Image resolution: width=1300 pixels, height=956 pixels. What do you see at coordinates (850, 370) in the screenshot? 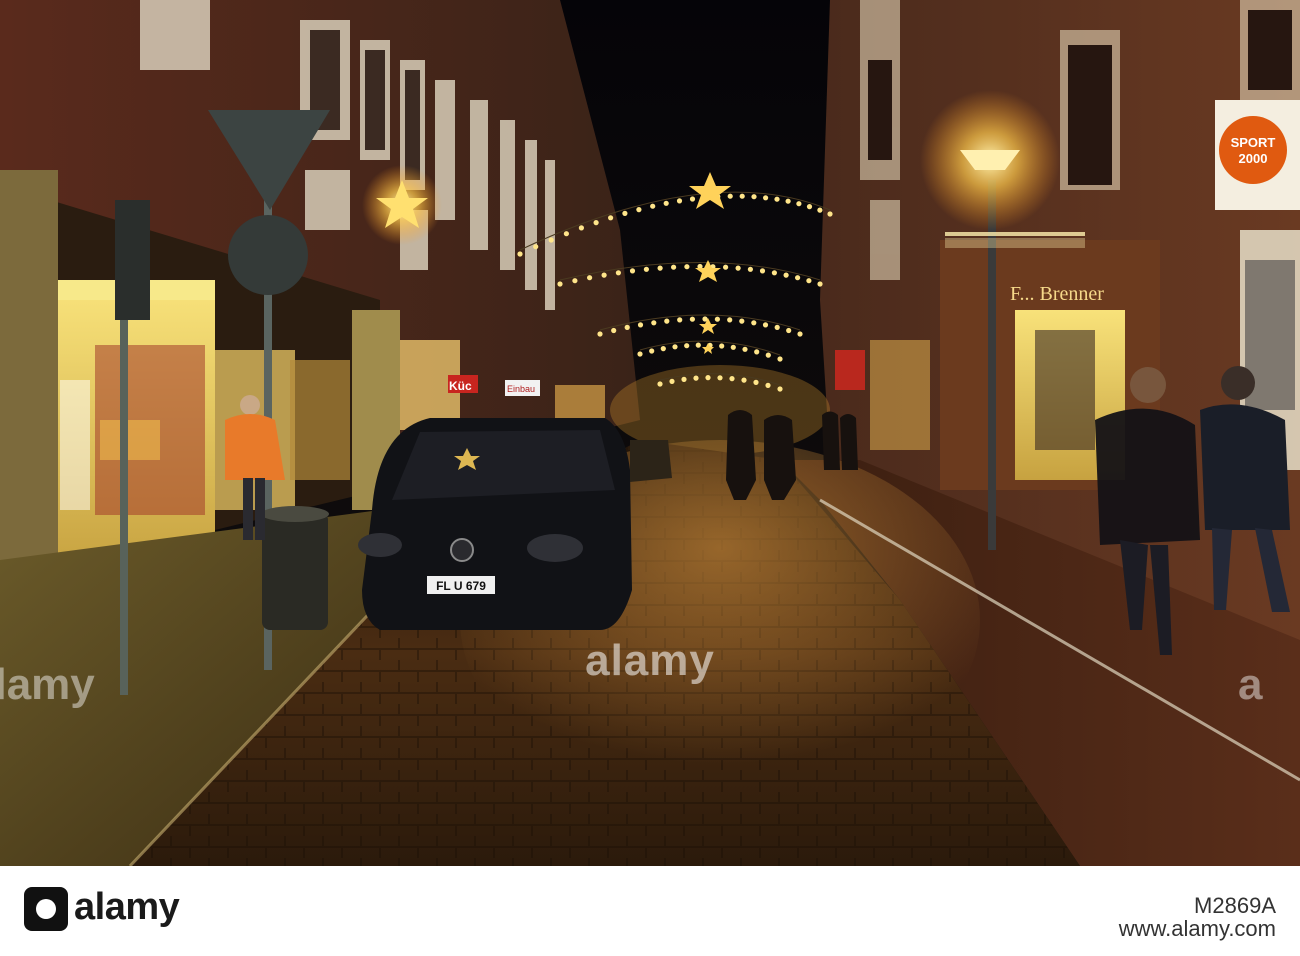
I see `red-awning` at bounding box center [850, 370].